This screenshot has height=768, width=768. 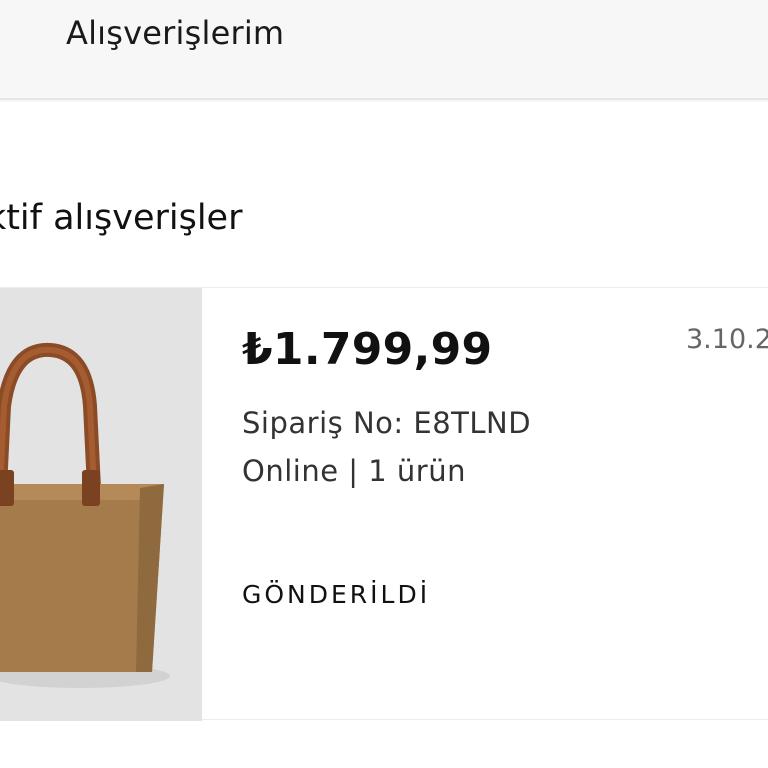 I want to click on product-image, so click(x=101, y=504).